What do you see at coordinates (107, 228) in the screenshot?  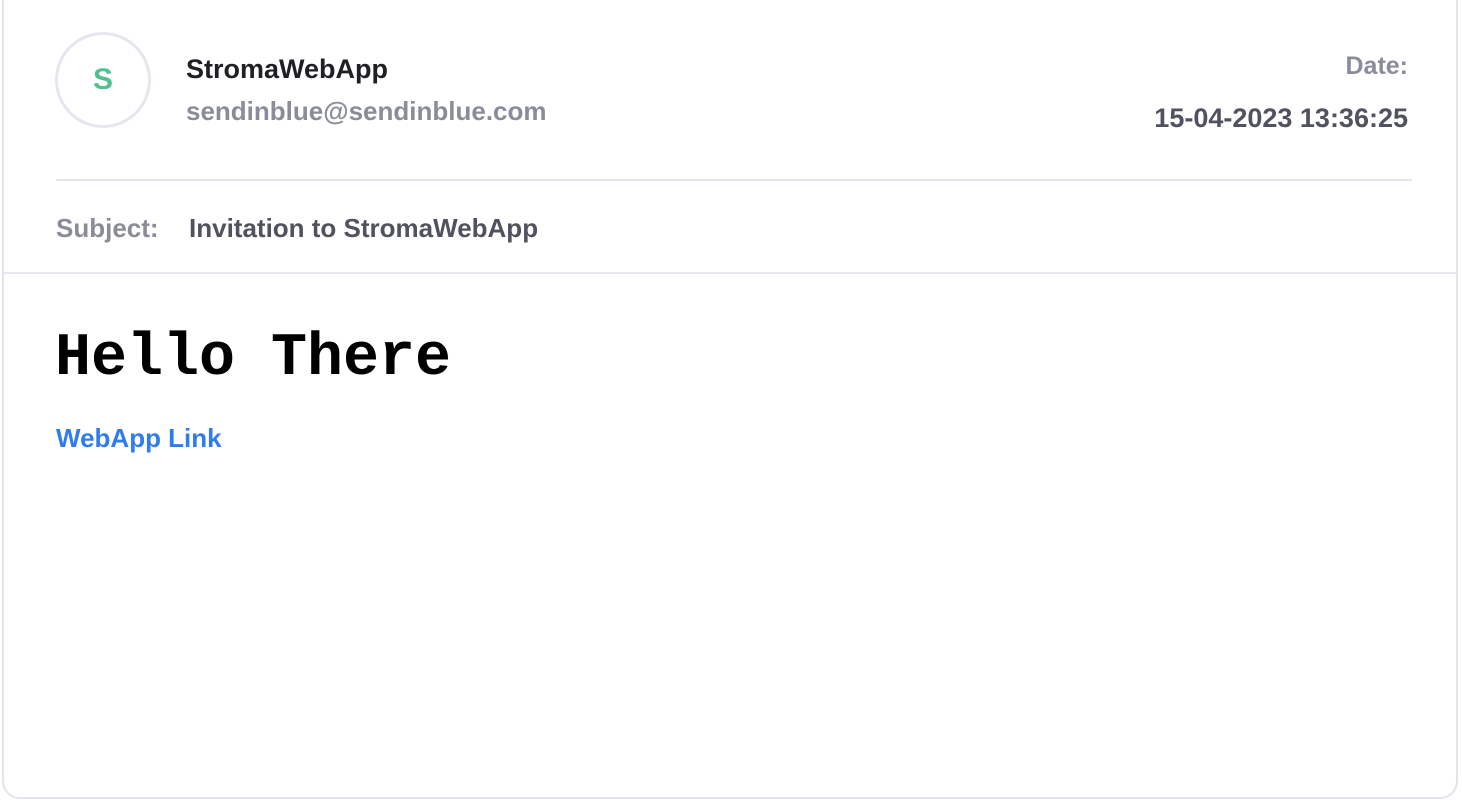 I see `subject-label: Subject:` at bounding box center [107, 228].